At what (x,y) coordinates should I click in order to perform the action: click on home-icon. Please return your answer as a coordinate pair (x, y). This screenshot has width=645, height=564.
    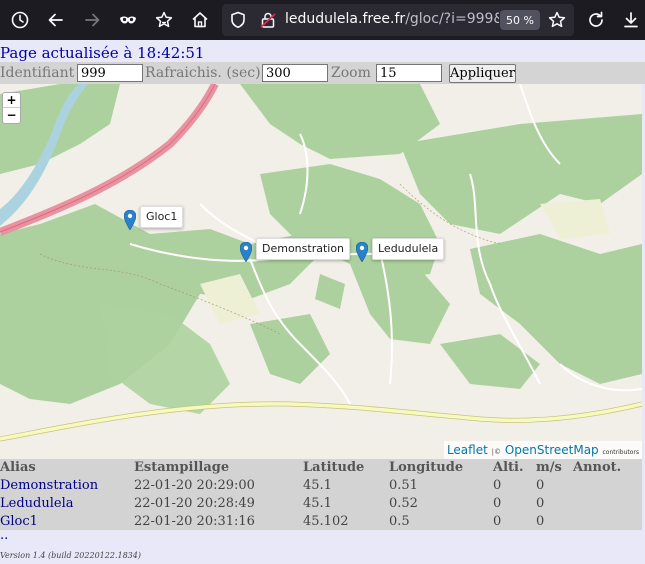
    Looking at the image, I should click on (200, 20).